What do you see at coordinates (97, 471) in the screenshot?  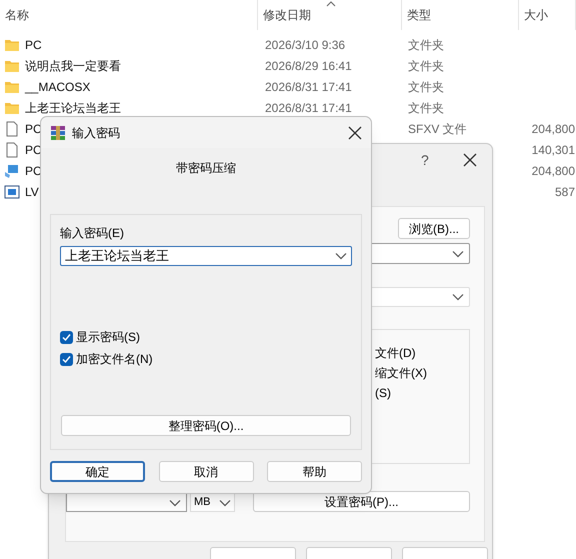 I see `dialog-button: 确定` at bounding box center [97, 471].